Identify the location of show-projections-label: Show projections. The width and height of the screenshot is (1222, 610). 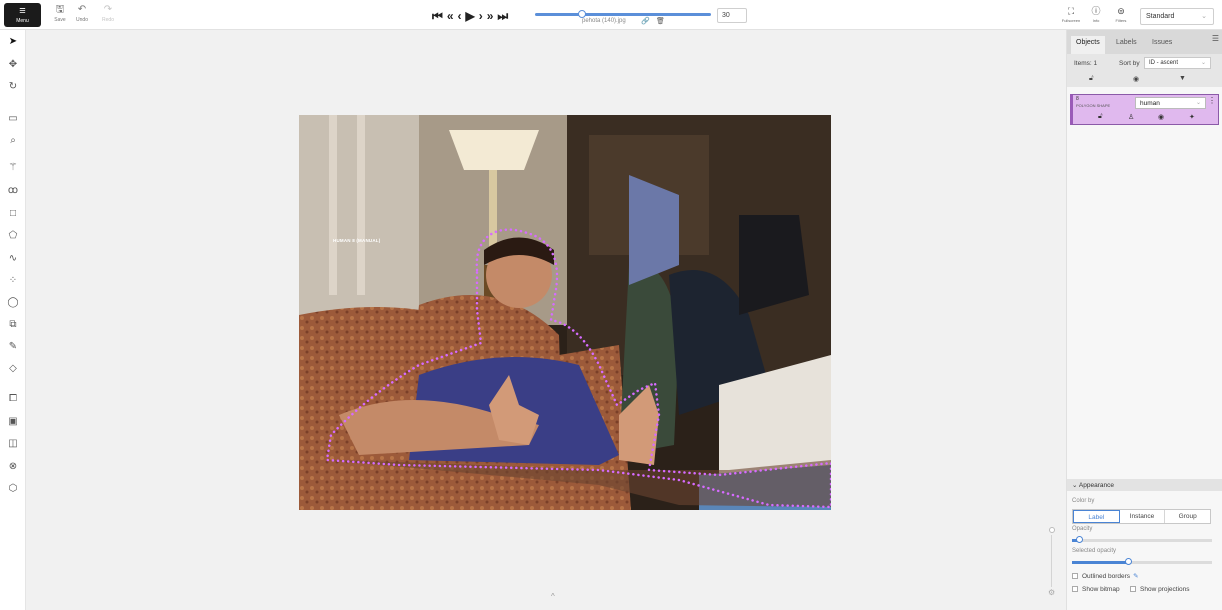
(1165, 589).